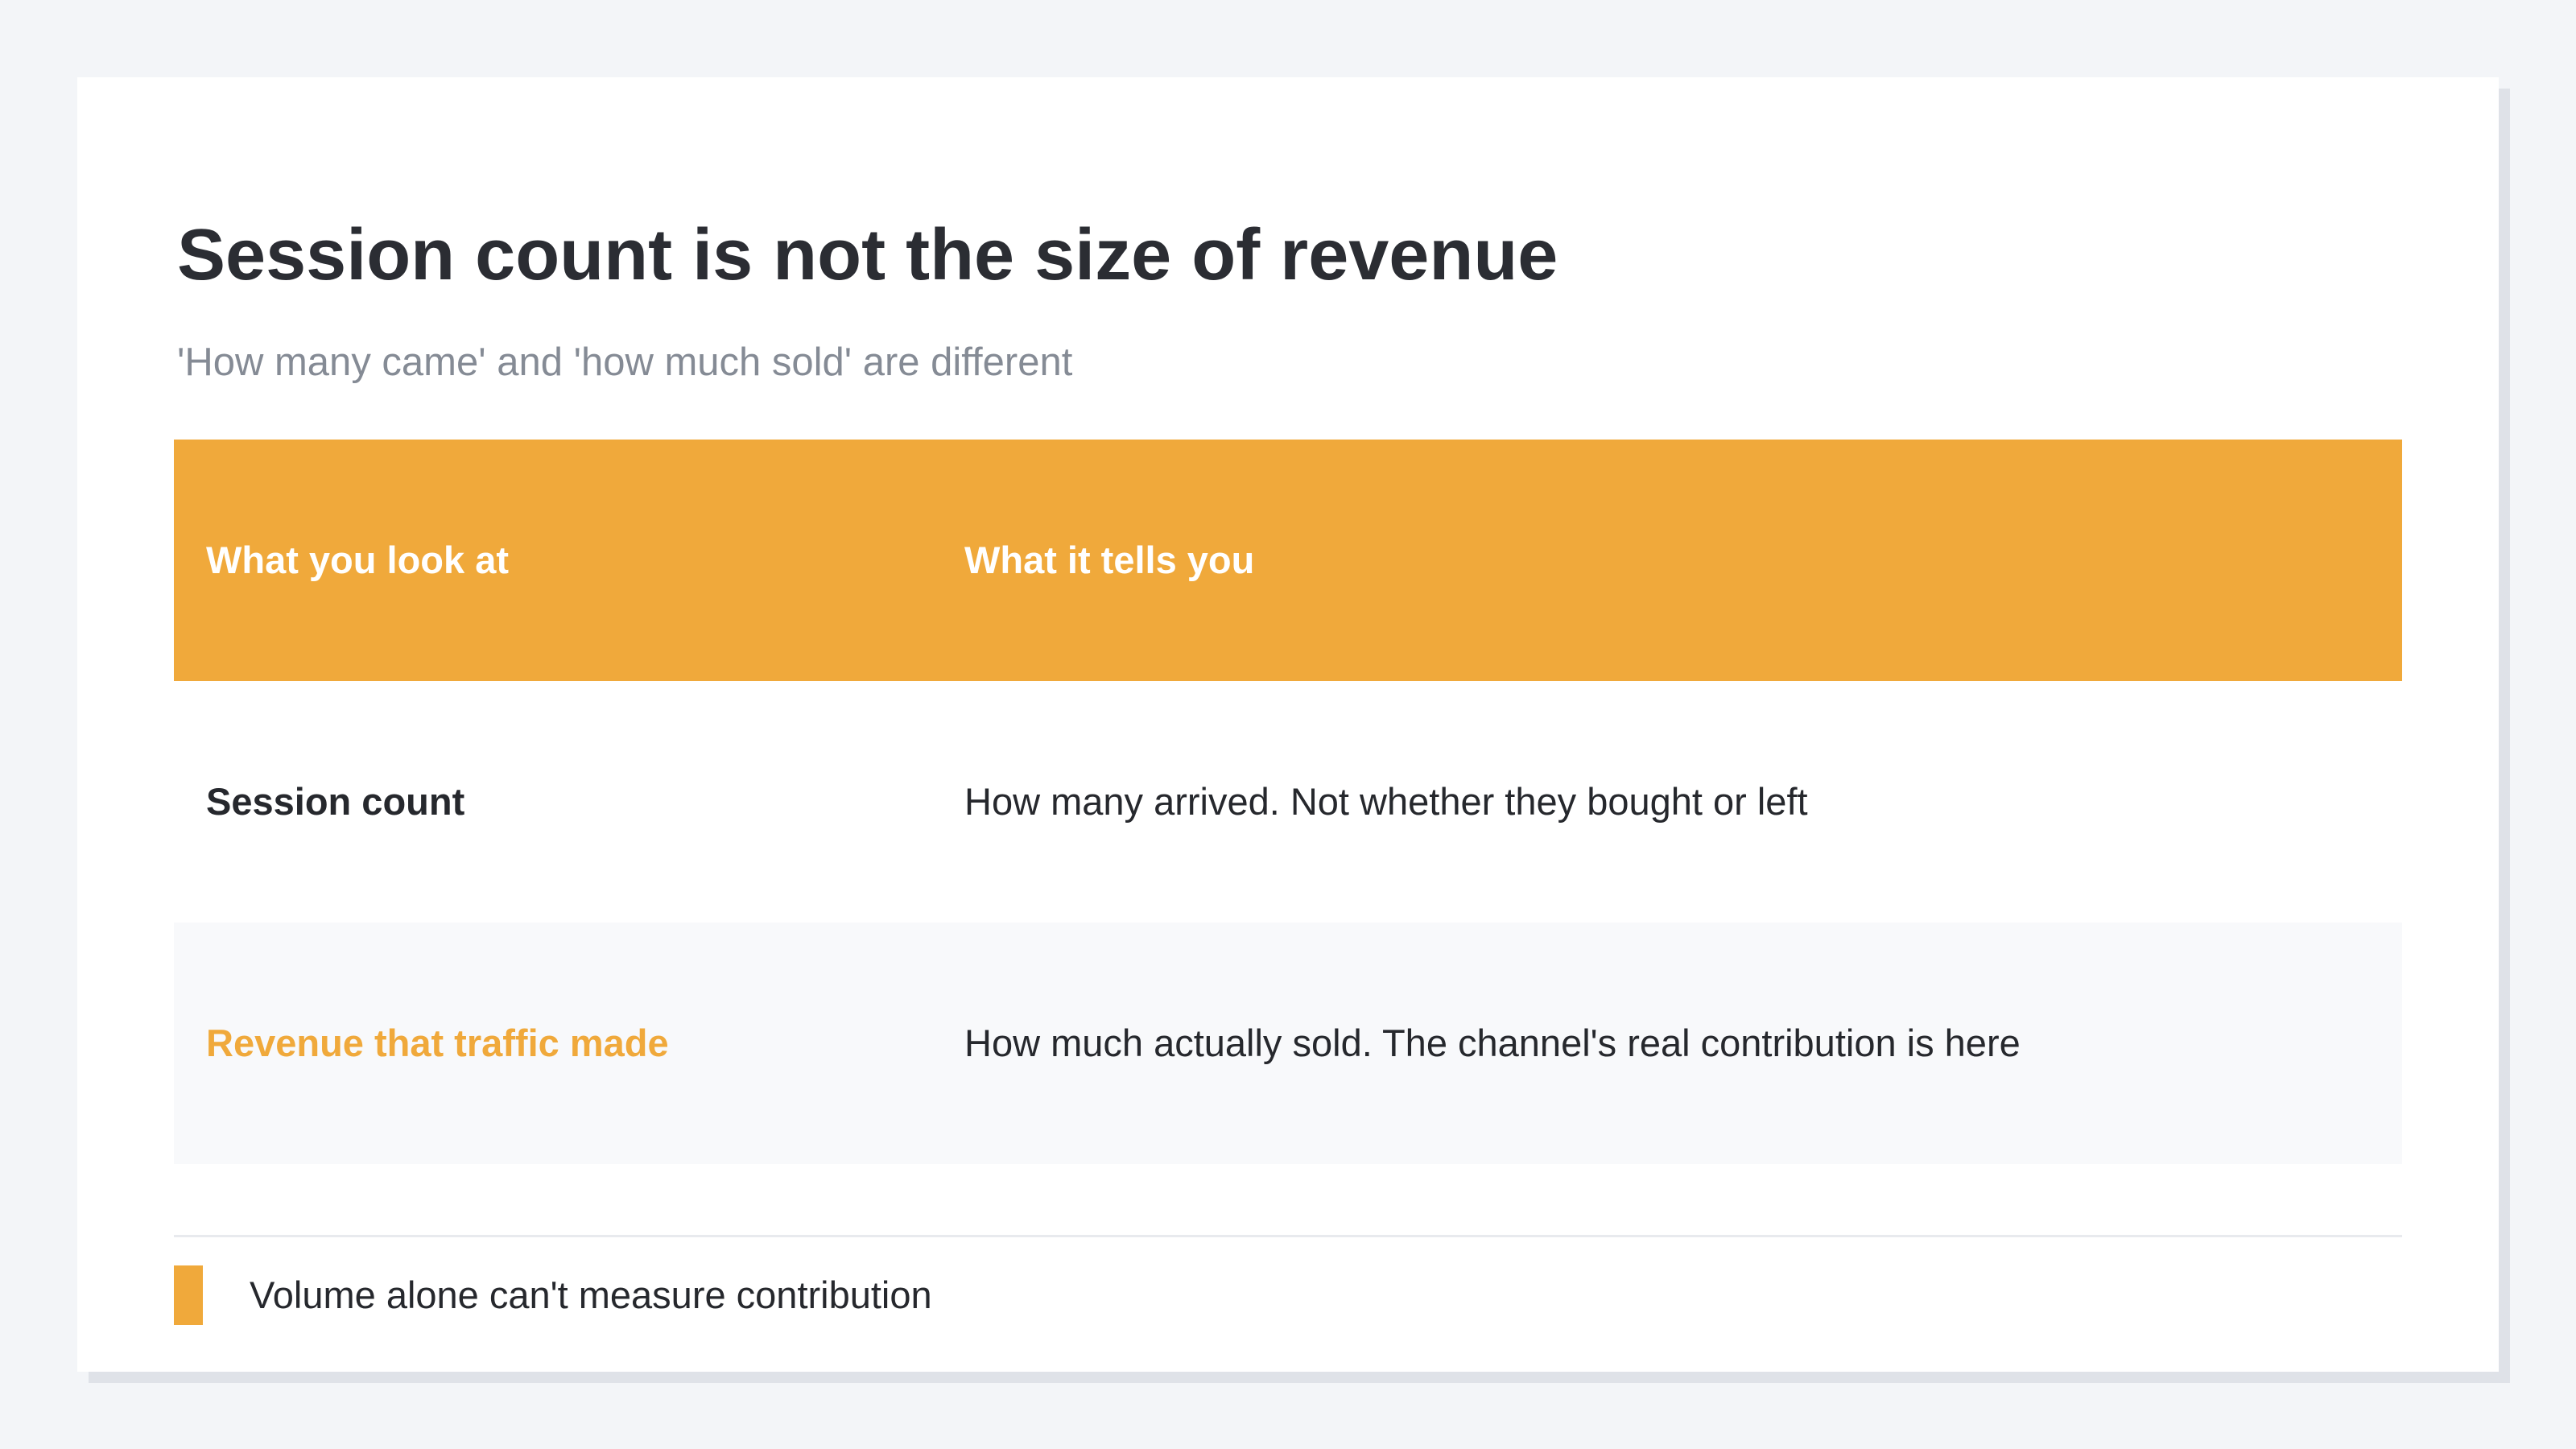 This screenshot has height=1449, width=2576. What do you see at coordinates (1288, 1236) in the screenshot?
I see `divider-line` at bounding box center [1288, 1236].